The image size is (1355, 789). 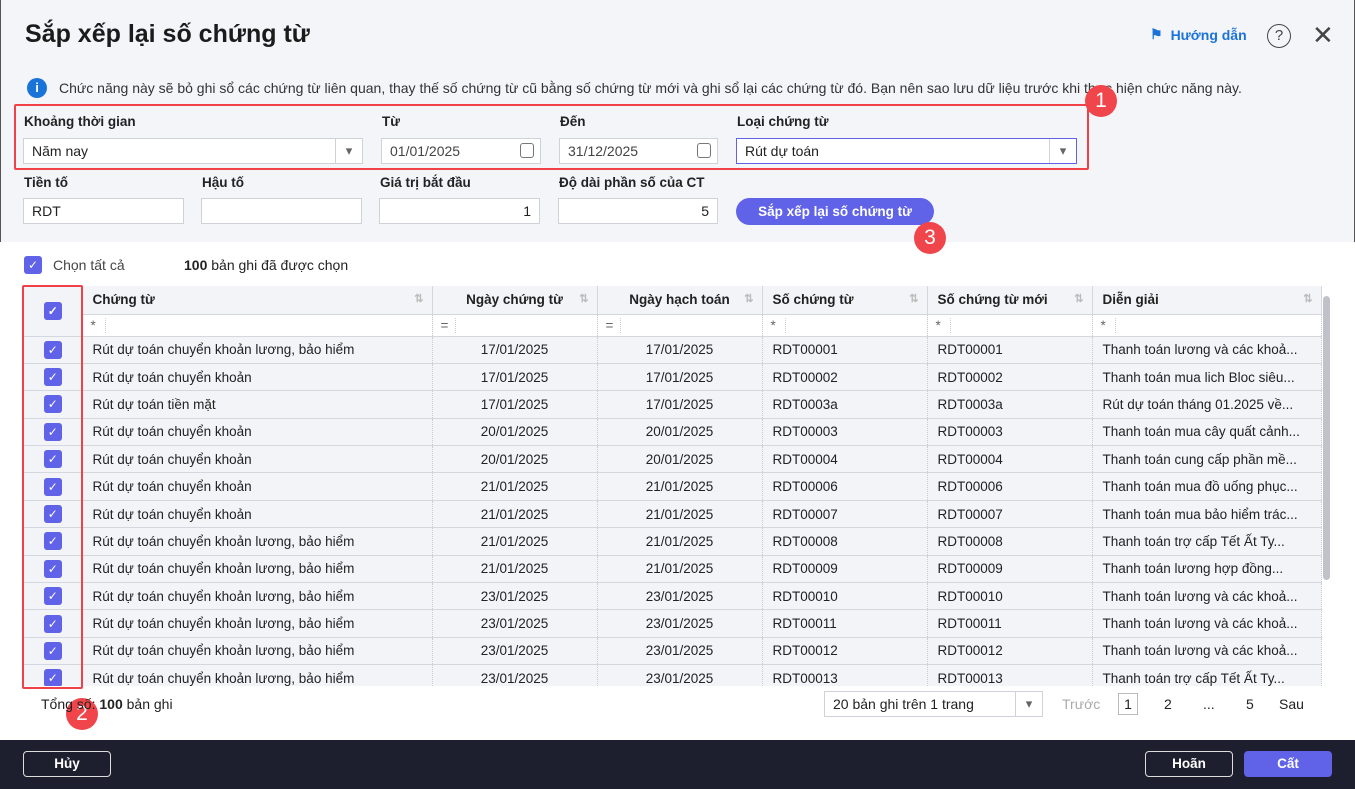 I want to click on close-icon: ✕, so click(x=1323, y=35).